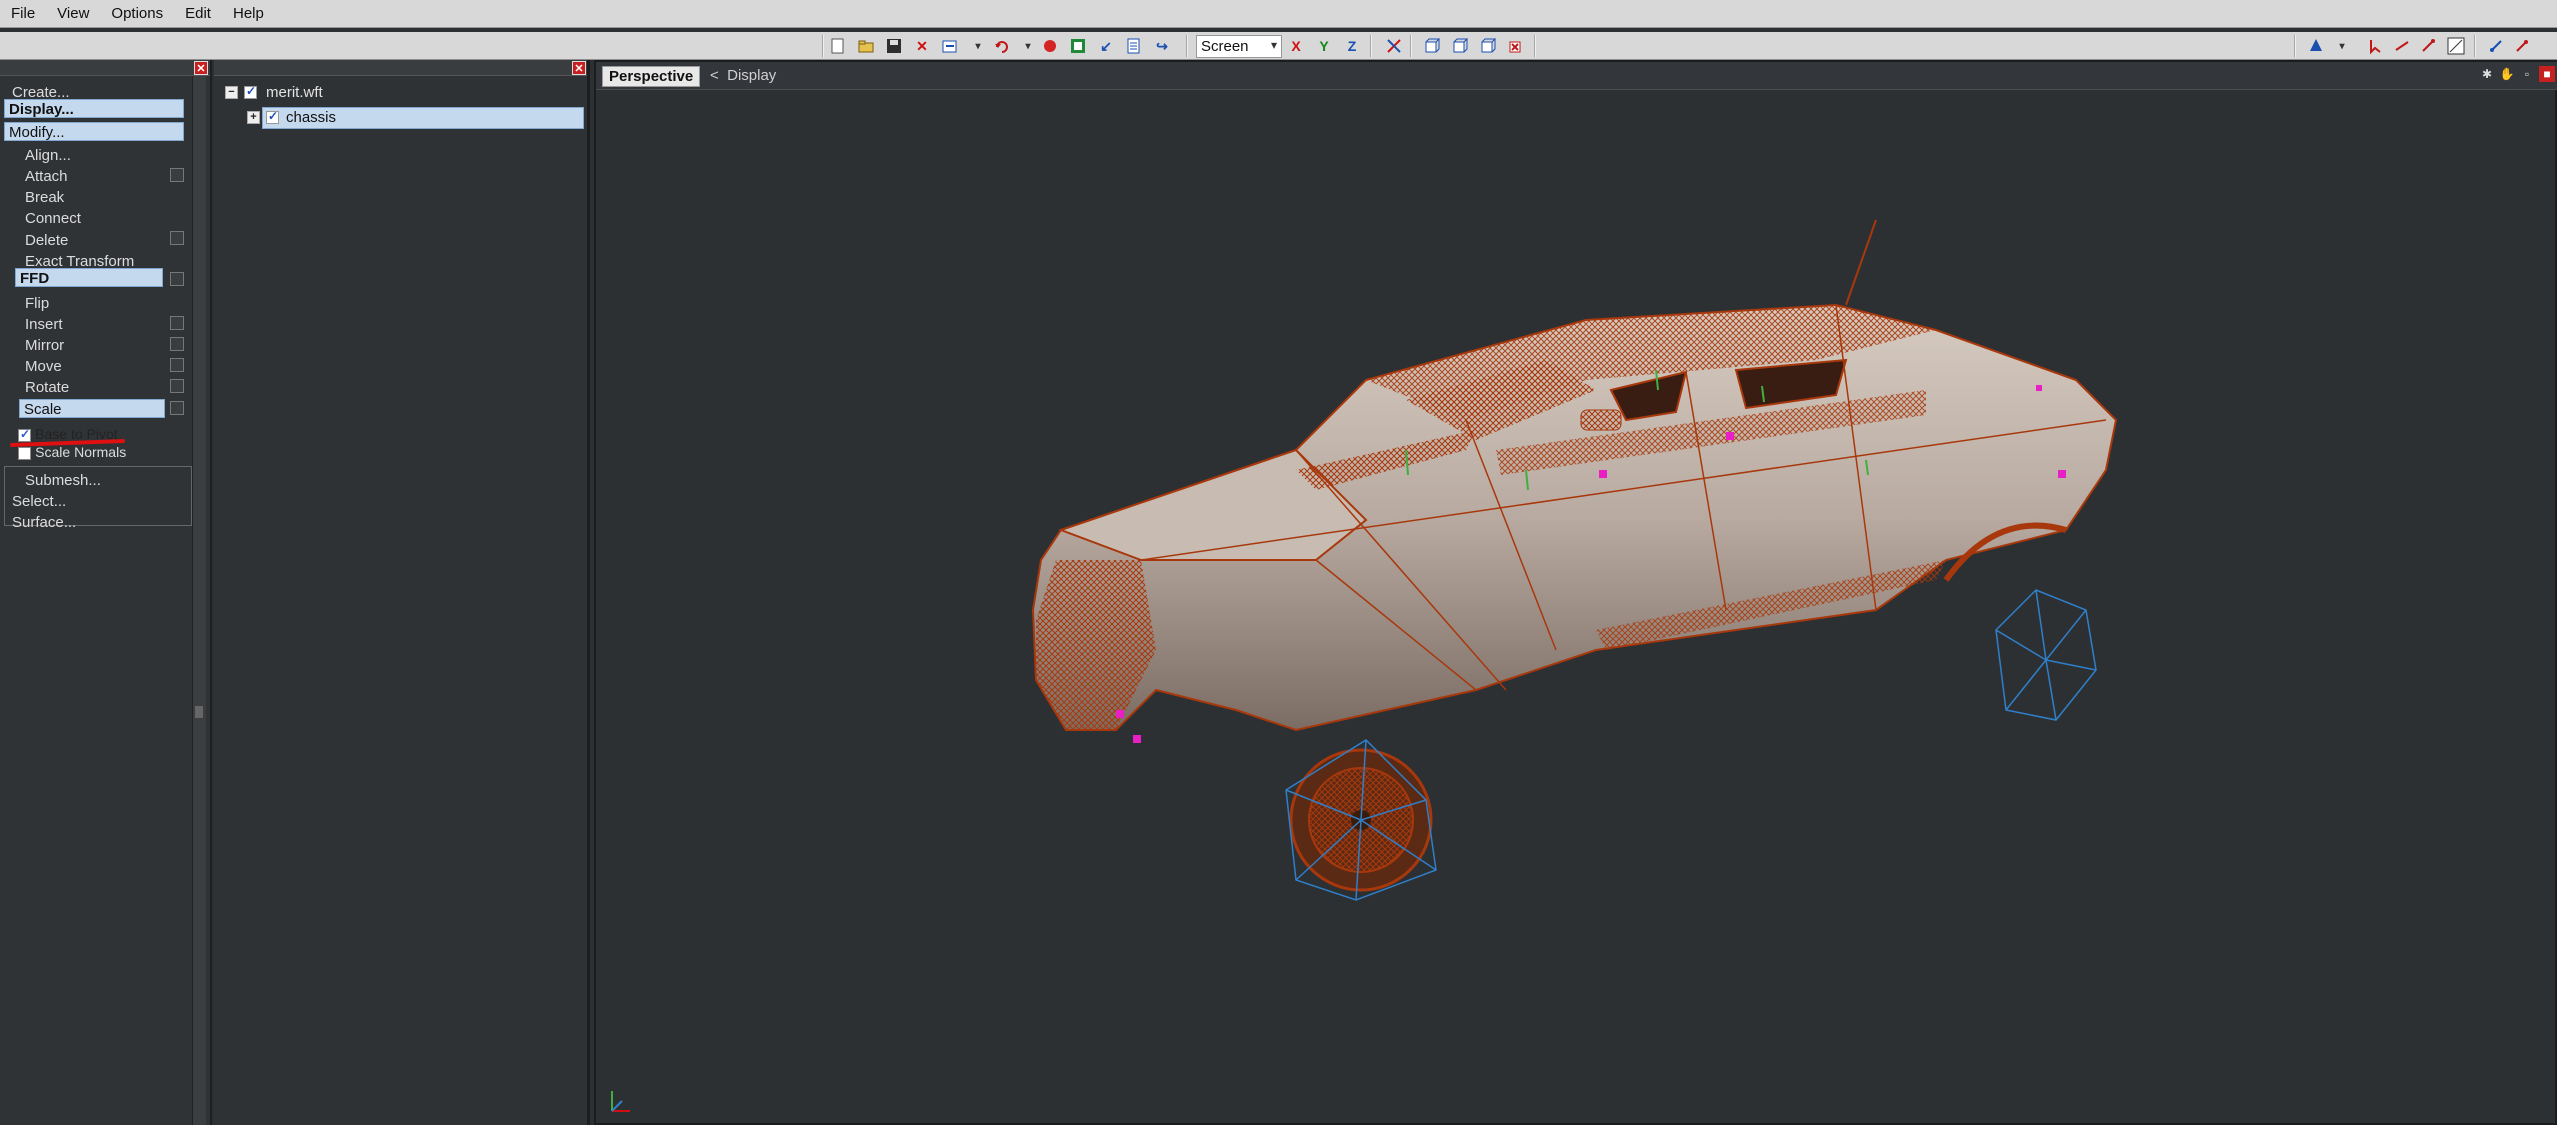  I want to click on scene-tree-titlebar: ✕, so click(400, 68).